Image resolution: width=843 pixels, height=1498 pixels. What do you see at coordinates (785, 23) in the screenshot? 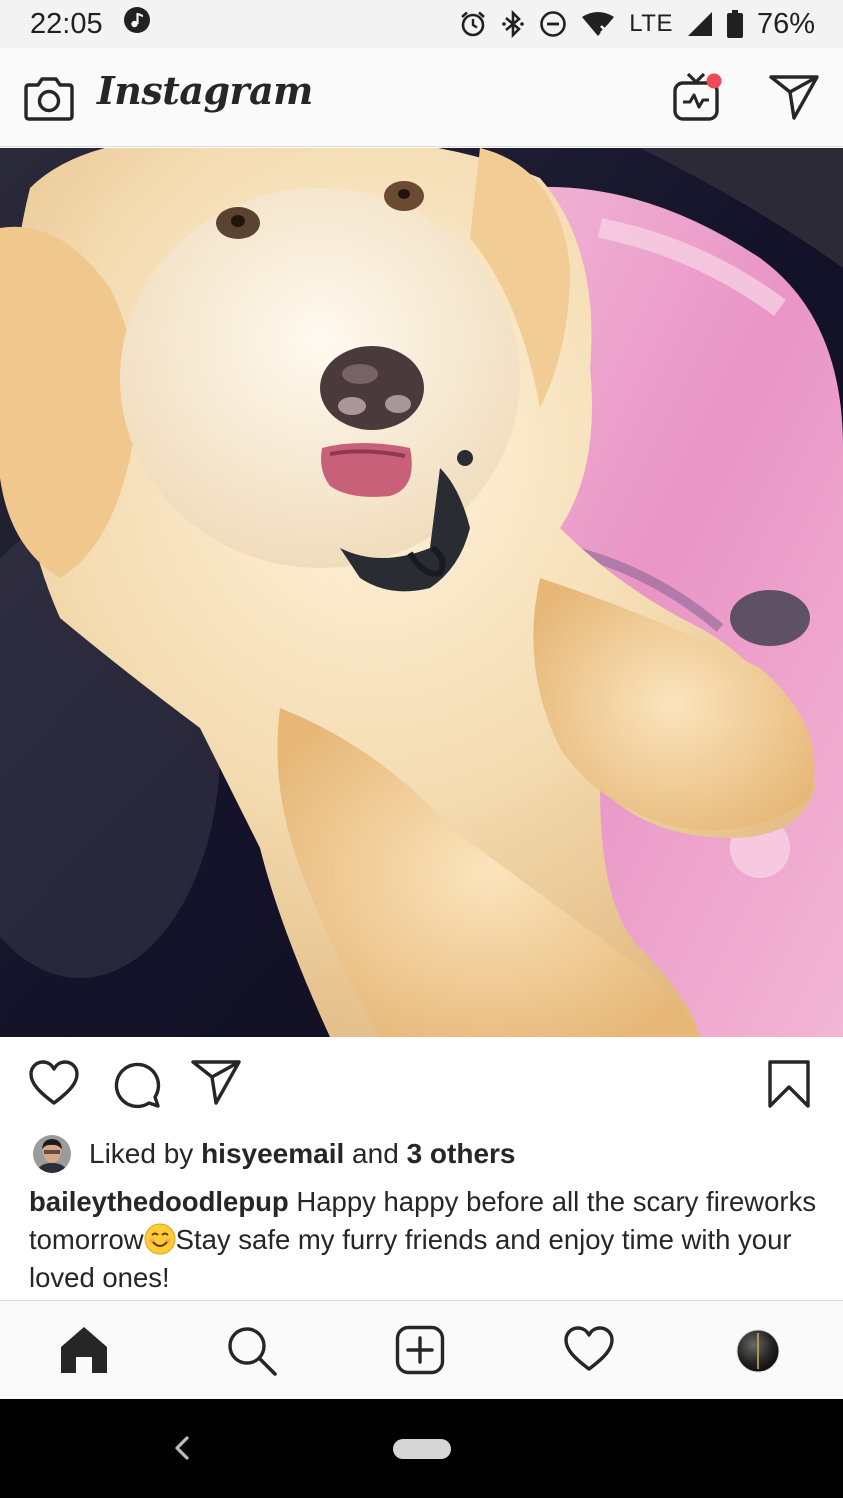
I see `battery-percent: 76%` at bounding box center [785, 23].